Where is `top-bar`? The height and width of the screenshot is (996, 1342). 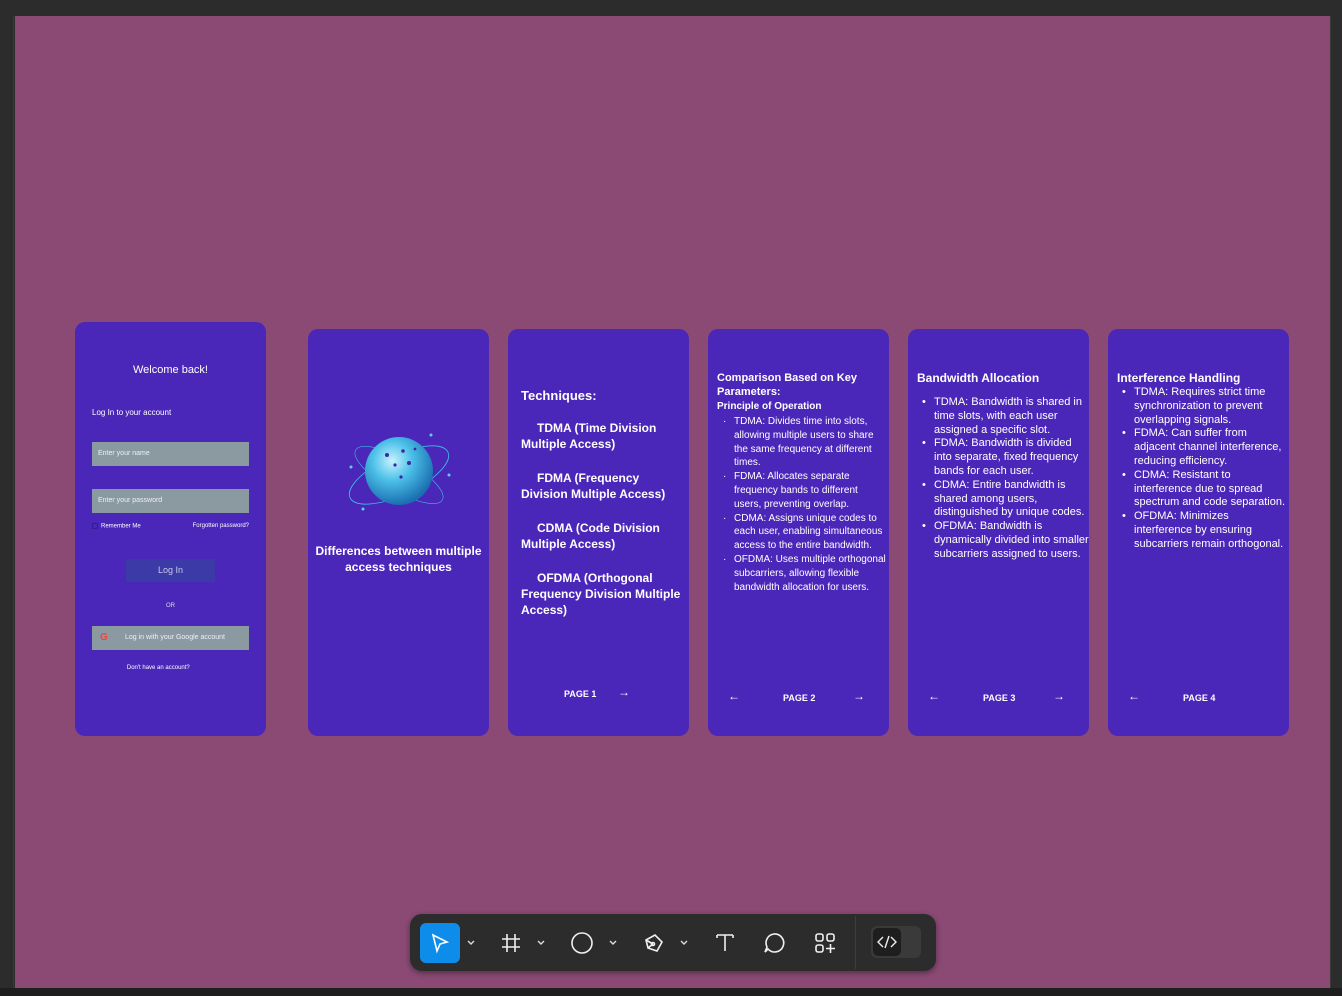
top-bar is located at coordinates (671, 8).